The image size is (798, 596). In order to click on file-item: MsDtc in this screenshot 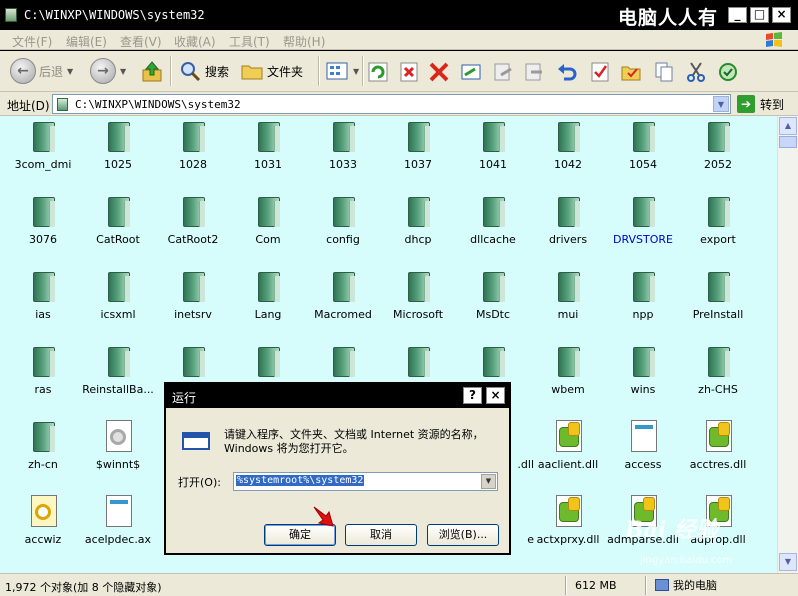, I will do `click(493, 299)`.